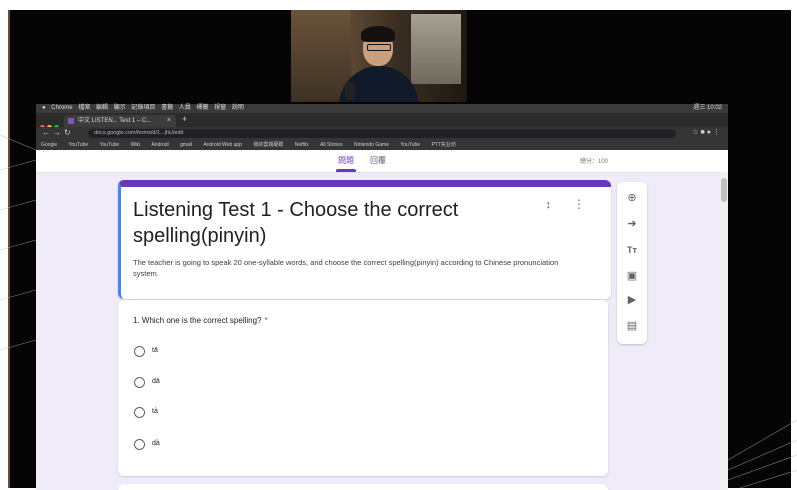 The image size is (797, 490). I want to click on forms-tab-header: 問題 回覆 總分：100, so click(382, 161).